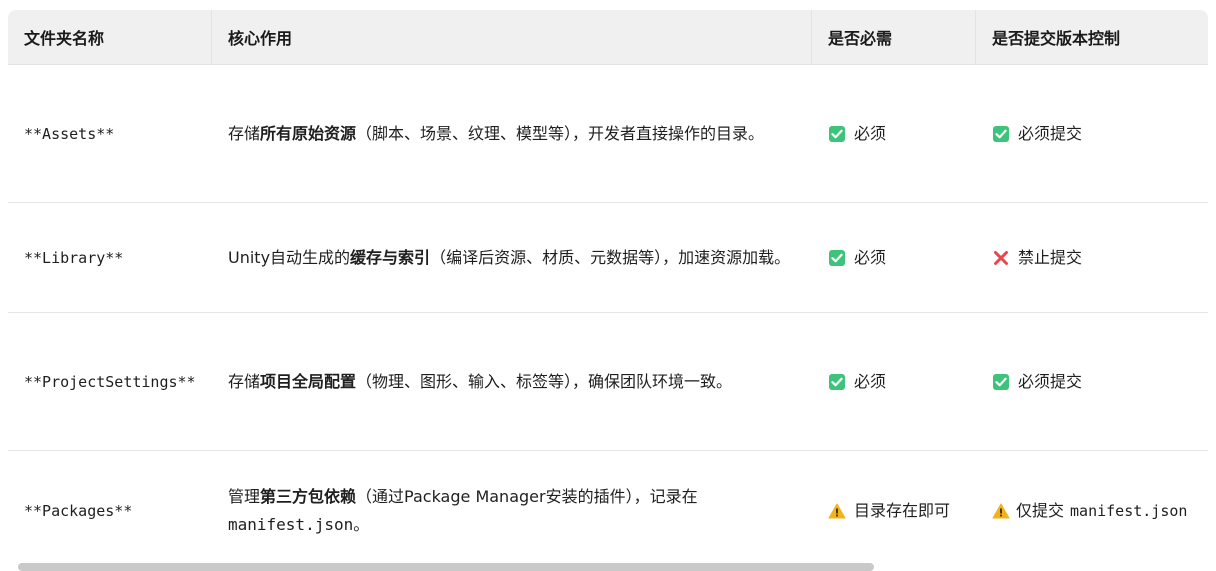 This screenshot has width=1216, height=571. Describe the element at coordinates (74, 257) in the screenshot. I see `folder-name: **Library**` at that location.